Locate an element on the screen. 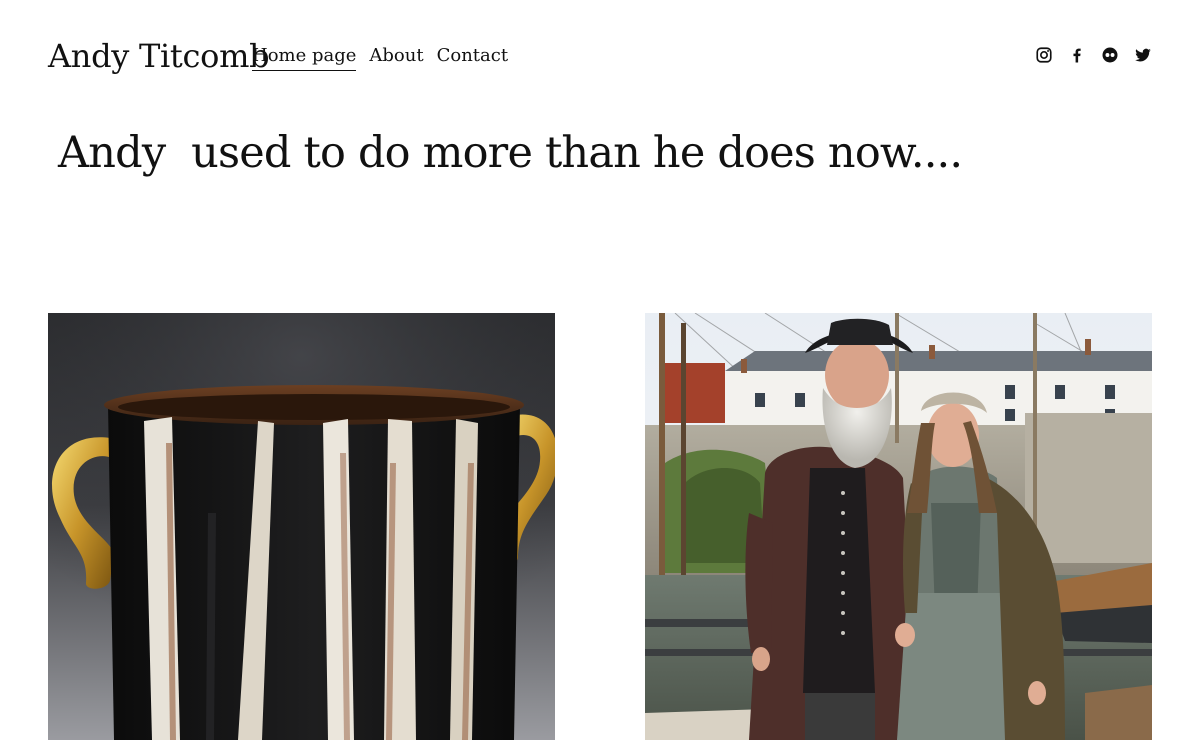  social-links is located at coordinates (1093, 55).